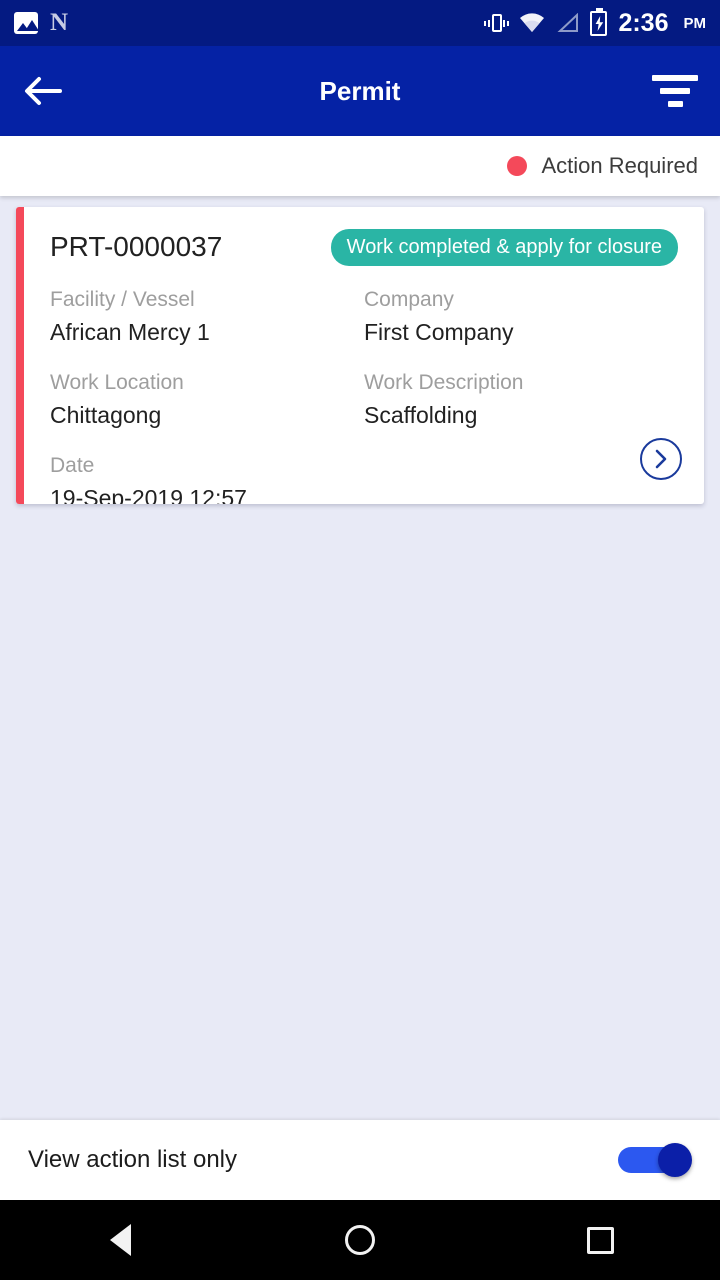  I want to click on photo-icon, so click(26, 23).